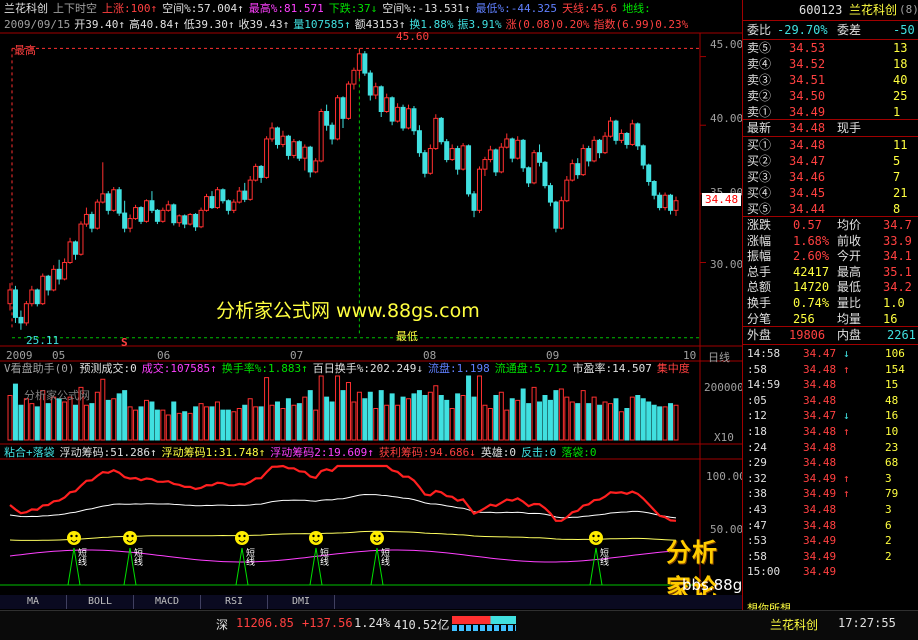 The height and width of the screenshot is (640, 918). I want to click on stat-label: 最低, so click(849, 287).